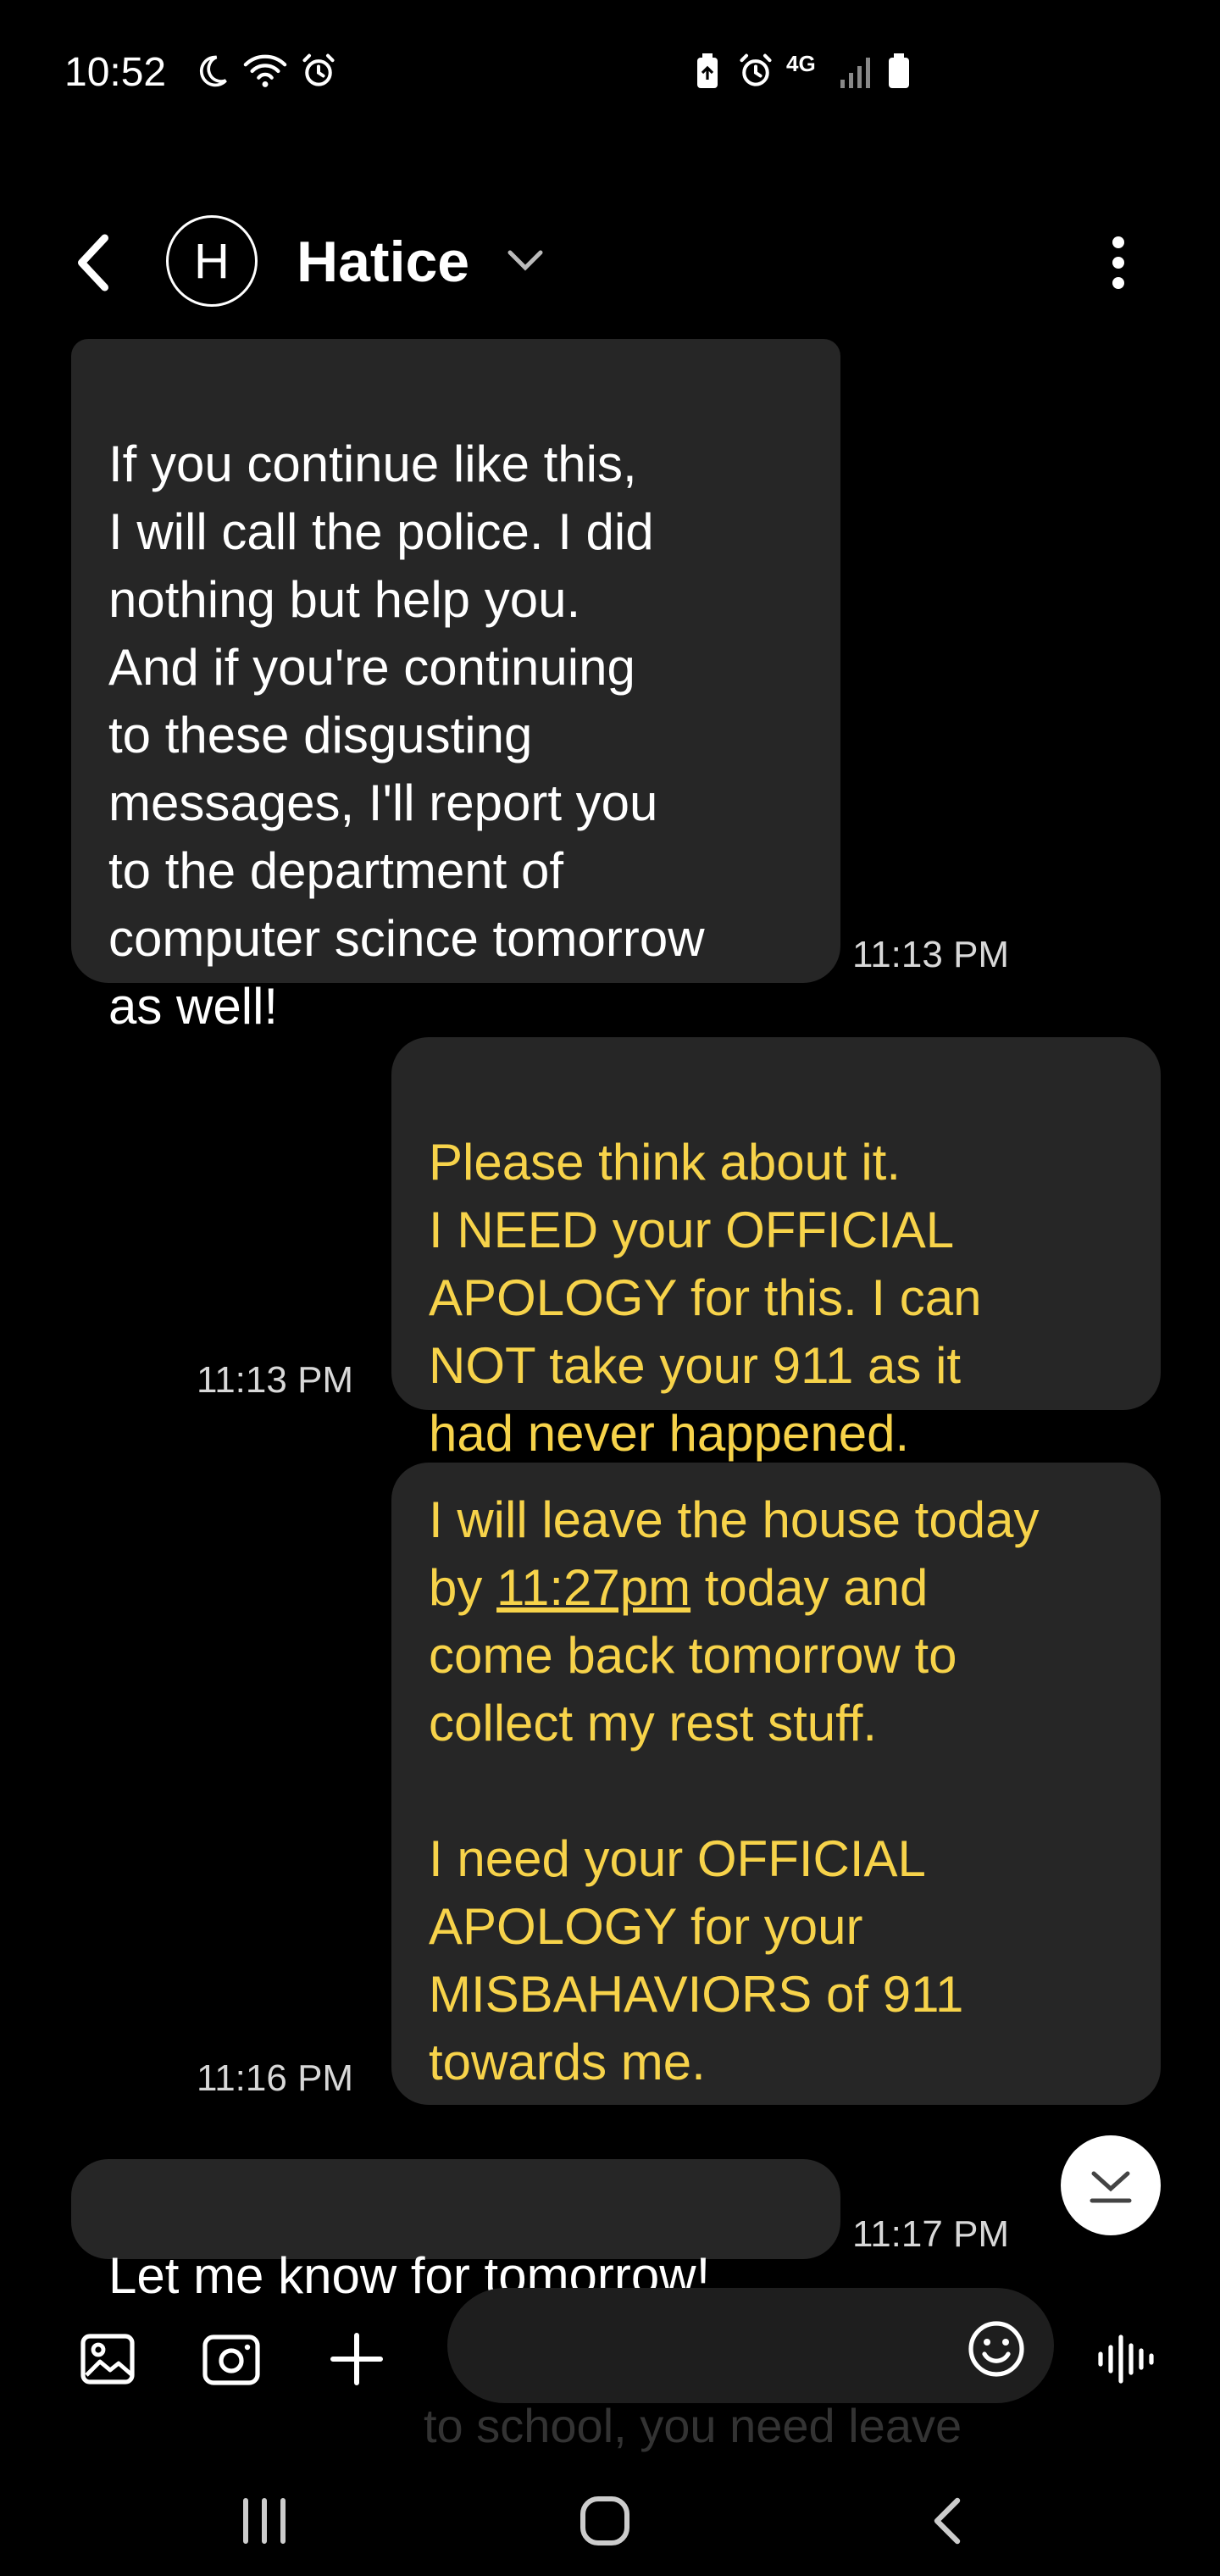  What do you see at coordinates (318, 73) in the screenshot?
I see `alarm-icon` at bounding box center [318, 73].